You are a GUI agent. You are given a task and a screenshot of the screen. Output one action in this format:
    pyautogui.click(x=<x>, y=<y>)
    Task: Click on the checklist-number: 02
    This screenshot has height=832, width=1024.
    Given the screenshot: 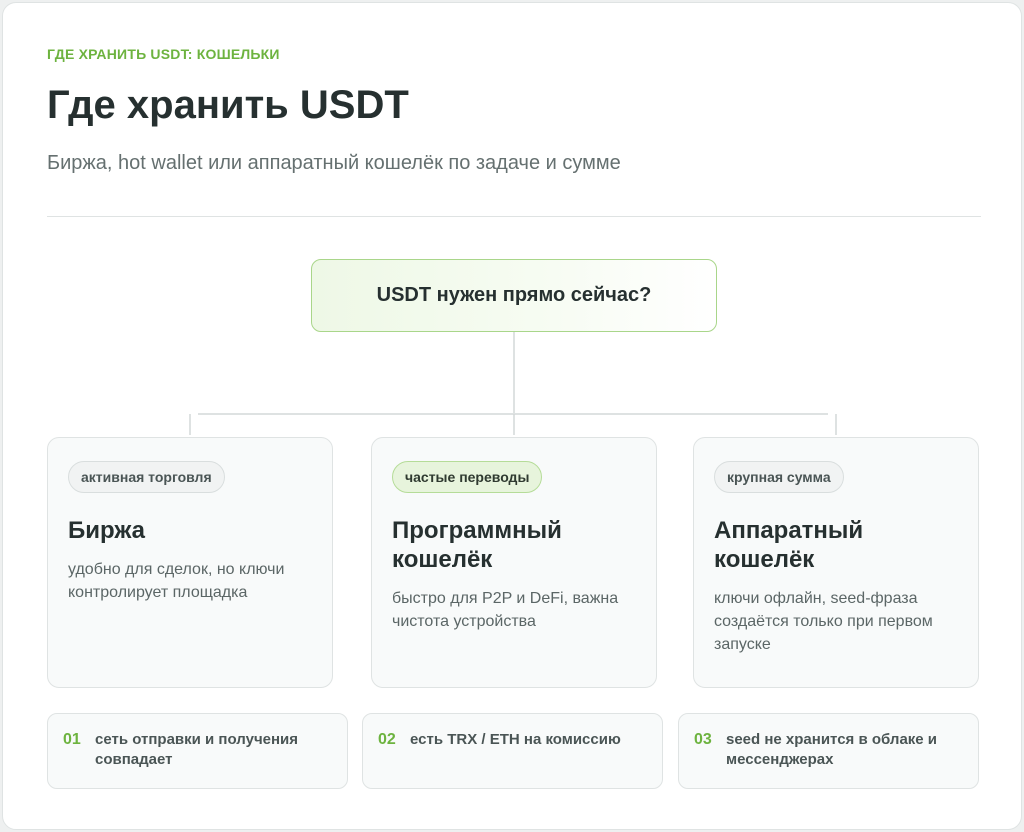 What is the action you would take?
    pyautogui.click(x=387, y=739)
    